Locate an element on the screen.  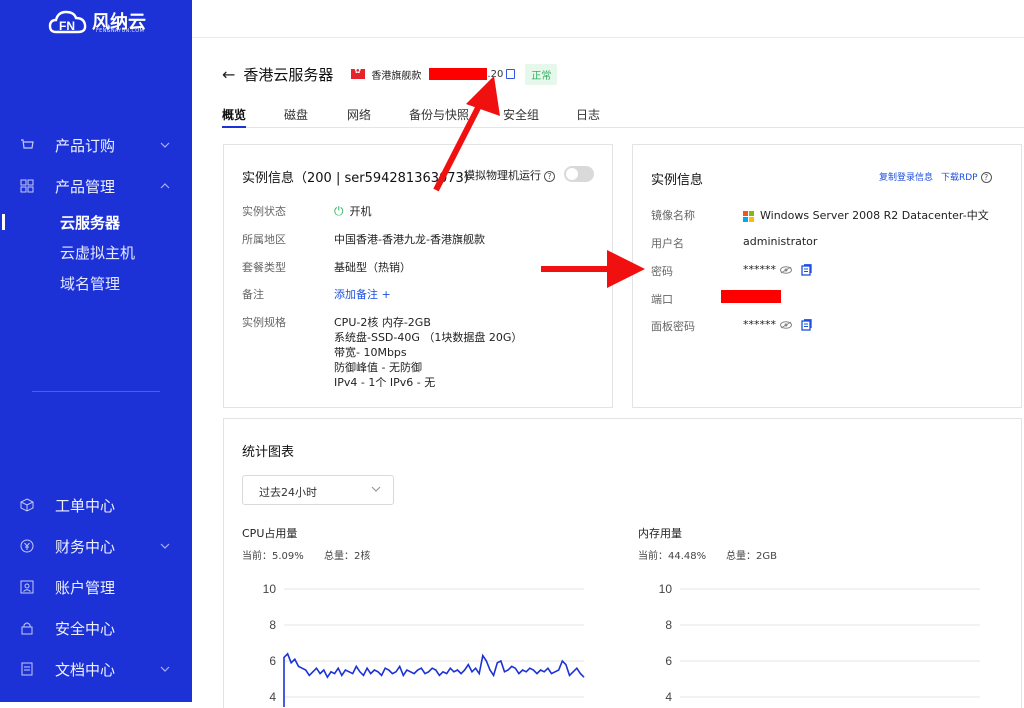
status-value: ⏻ 开机 is located at coordinates (353, 211).